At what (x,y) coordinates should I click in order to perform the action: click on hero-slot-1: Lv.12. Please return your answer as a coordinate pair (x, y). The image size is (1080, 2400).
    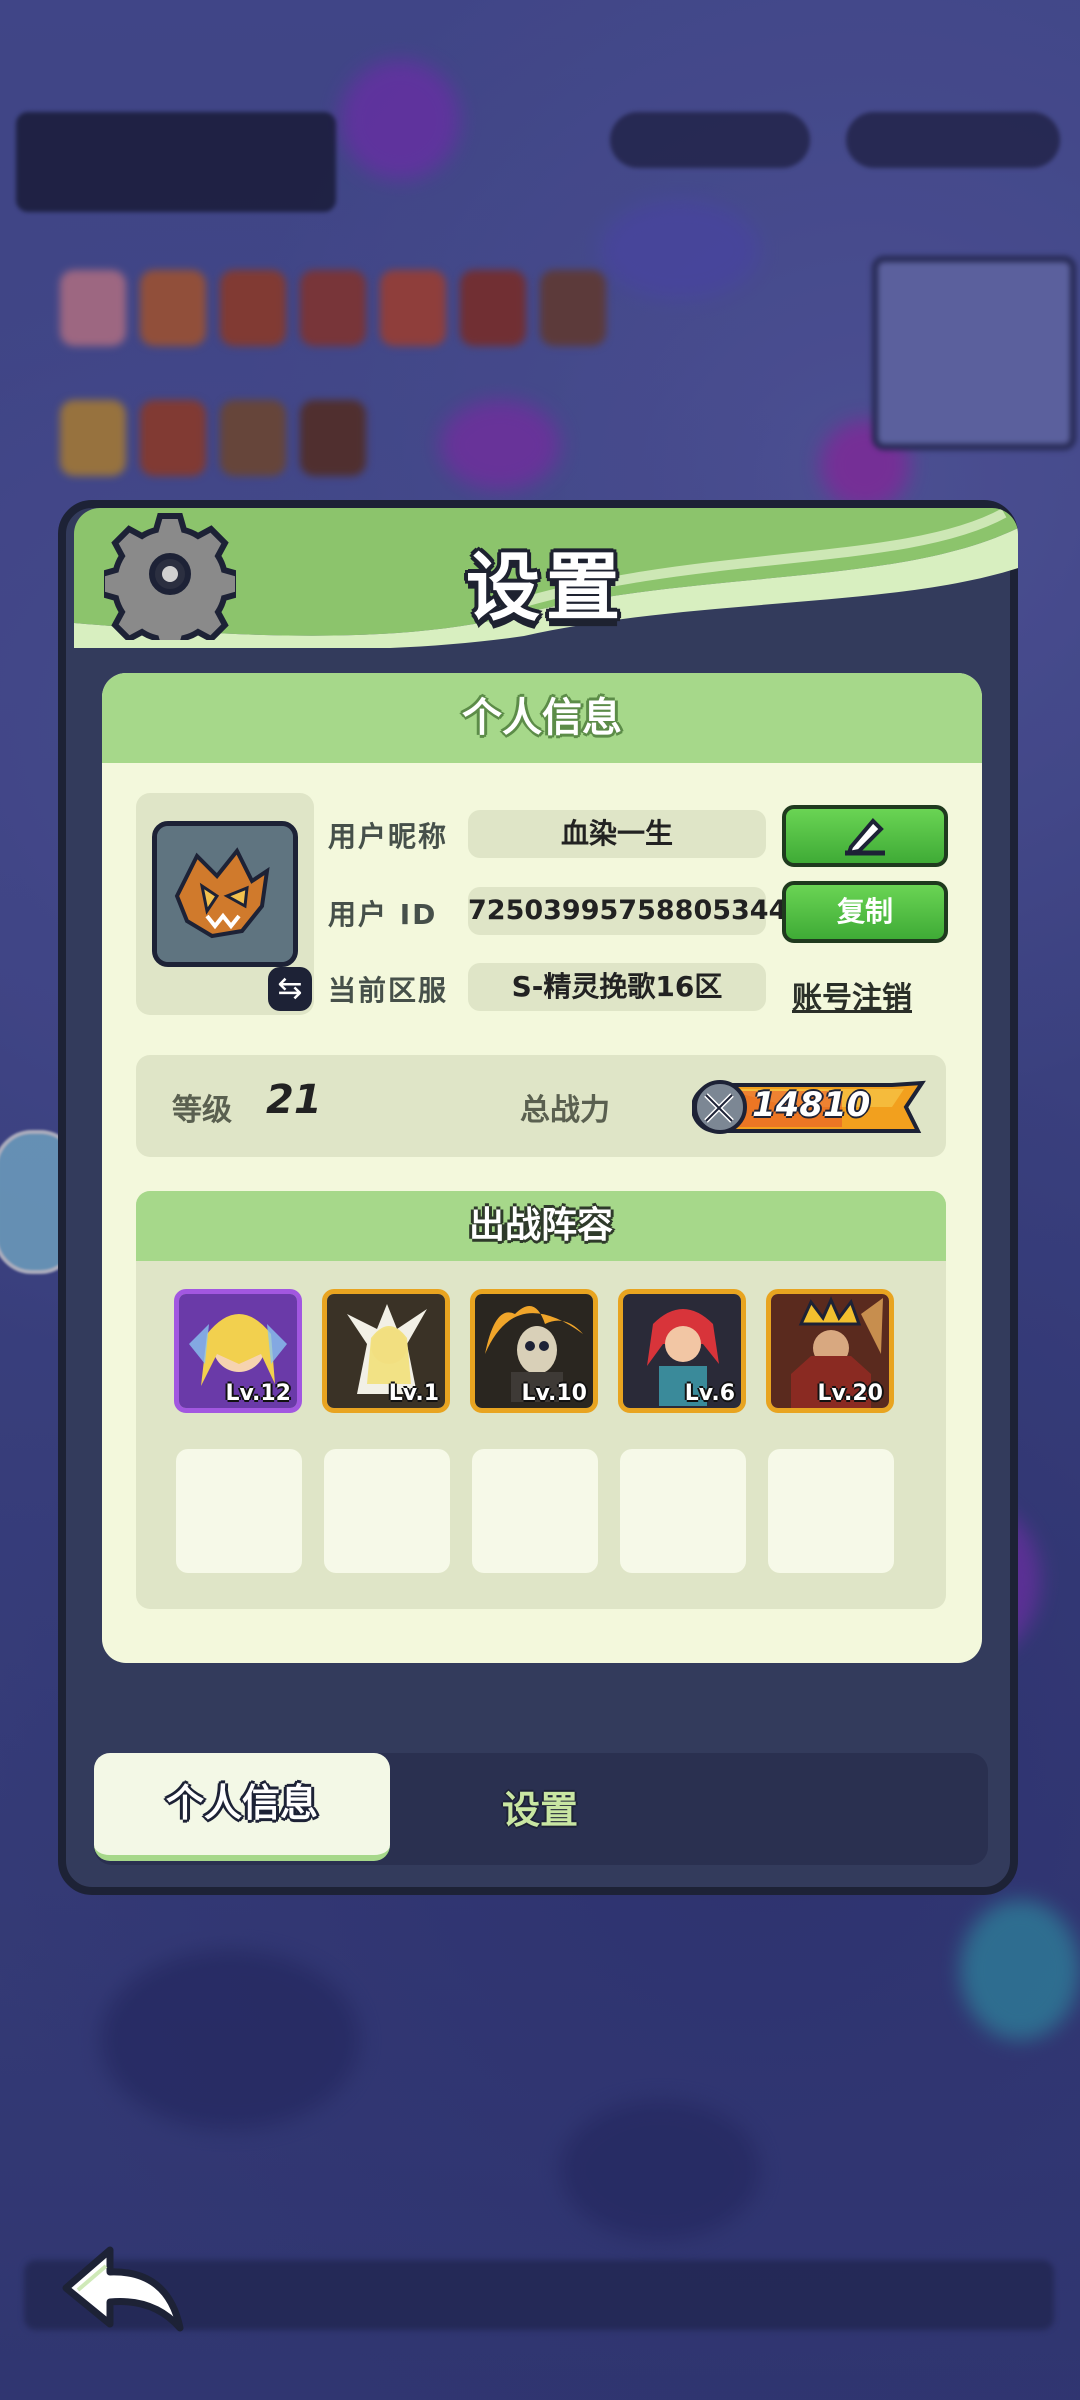
    Looking at the image, I should click on (238, 1351).